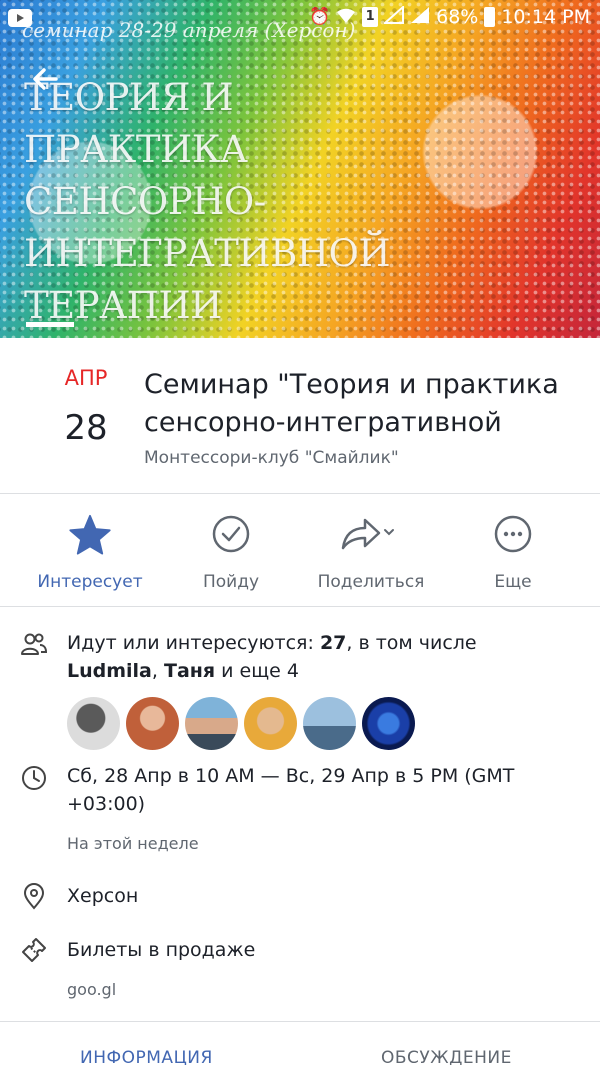  Describe the element at coordinates (371, 582) in the screenshot. I see `share-label: Поделиться` at that location.